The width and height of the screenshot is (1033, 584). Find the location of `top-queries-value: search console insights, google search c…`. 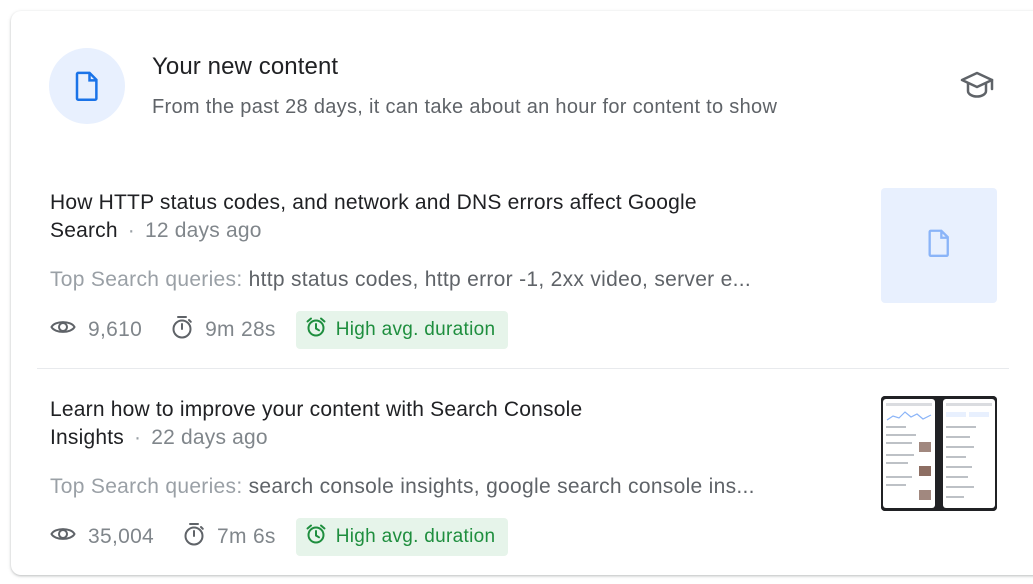

top-queries-value: search console insights, google search c… is located at coordinates (501, 486).